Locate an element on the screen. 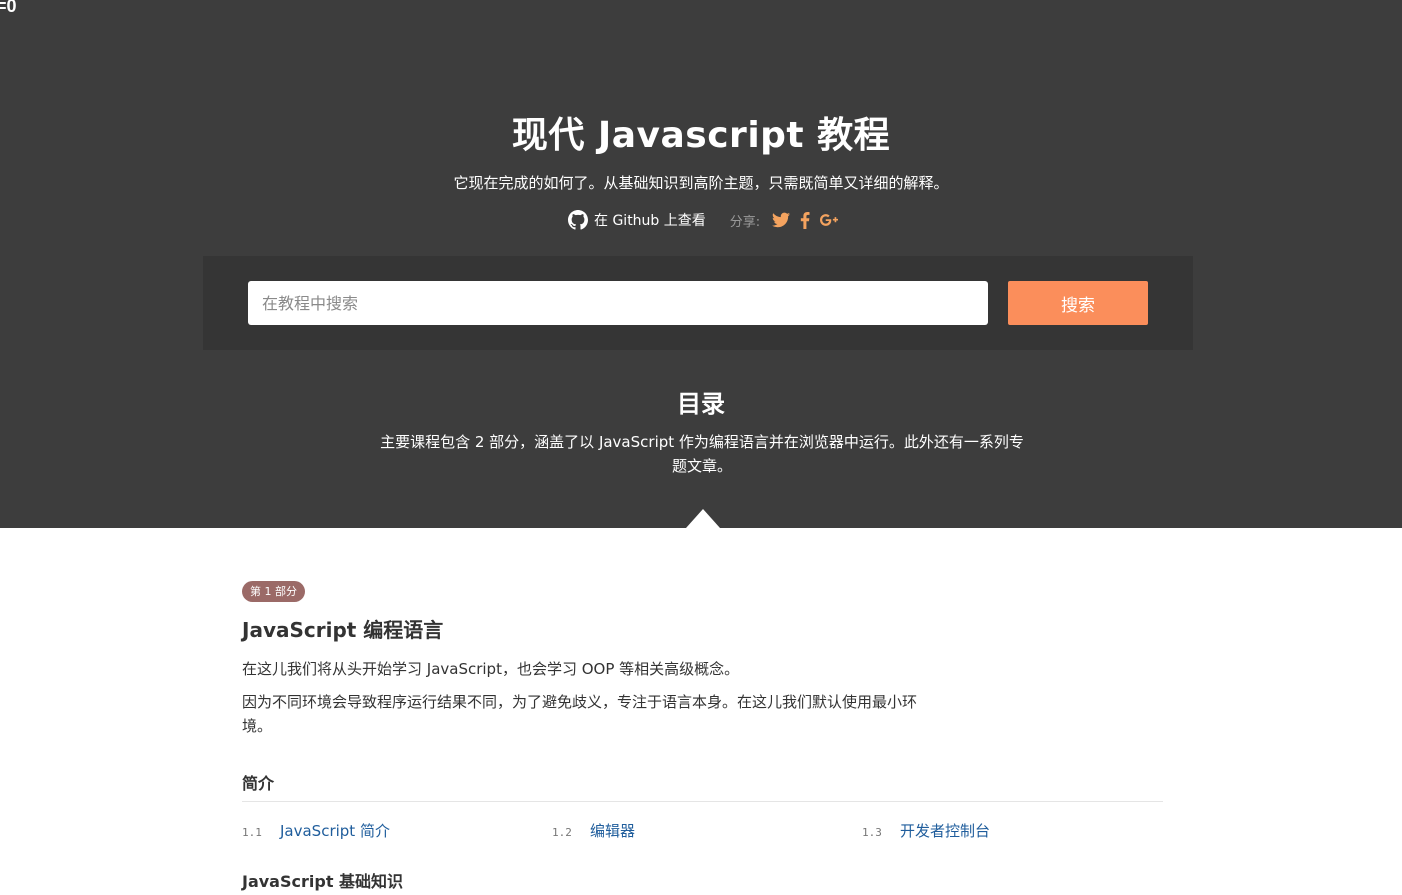 This screenshot has height=895, width=1402. lesson-item: 1.3 开发者控制台 is located at coordinates (926, 830).